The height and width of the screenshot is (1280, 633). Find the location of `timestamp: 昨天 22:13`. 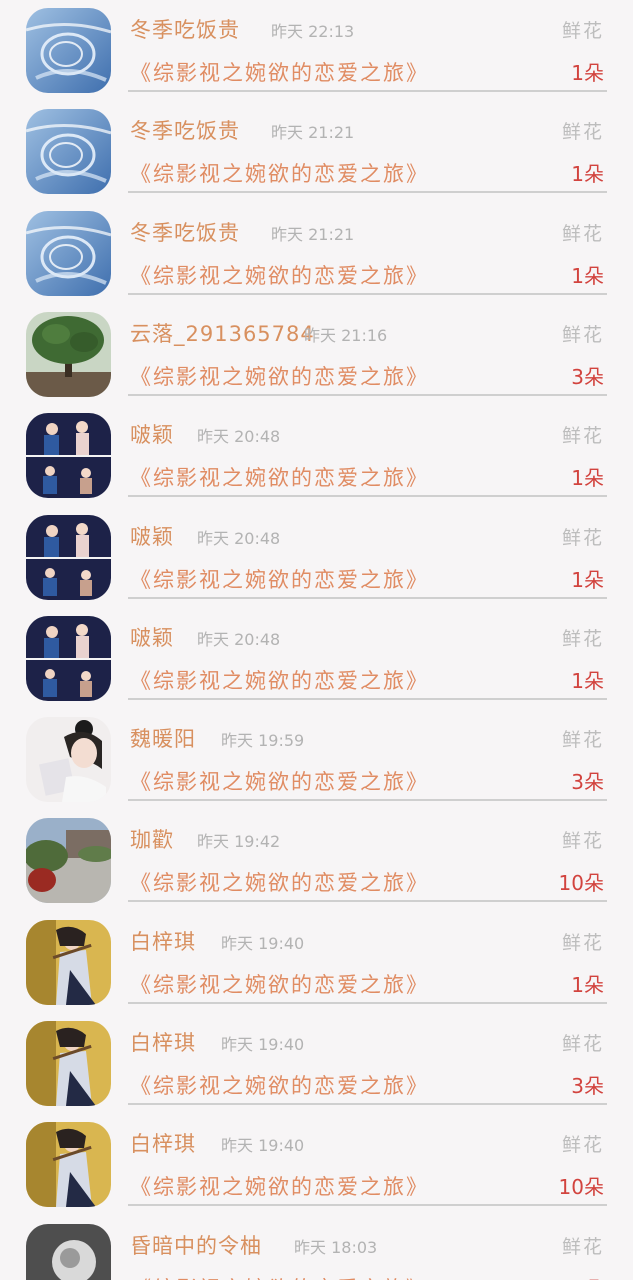

timestamp: 昨天 22:13 is located at coordinates (313, 31).